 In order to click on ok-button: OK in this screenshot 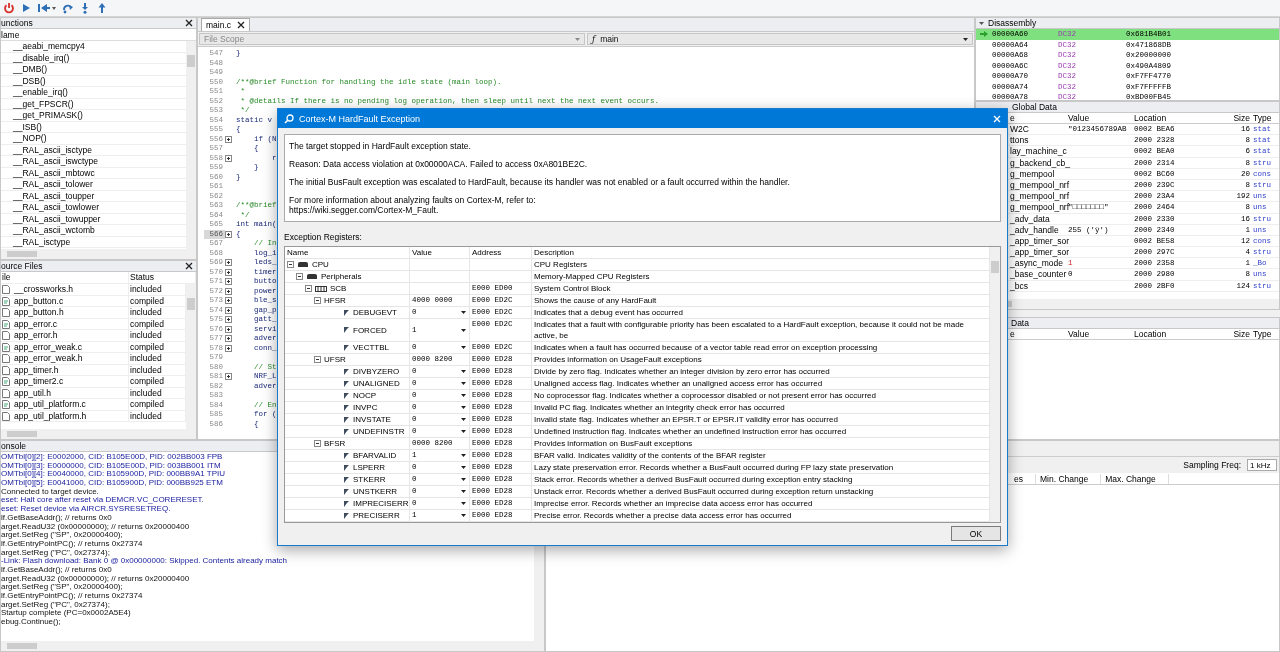, I will do `click(976, 533)`.